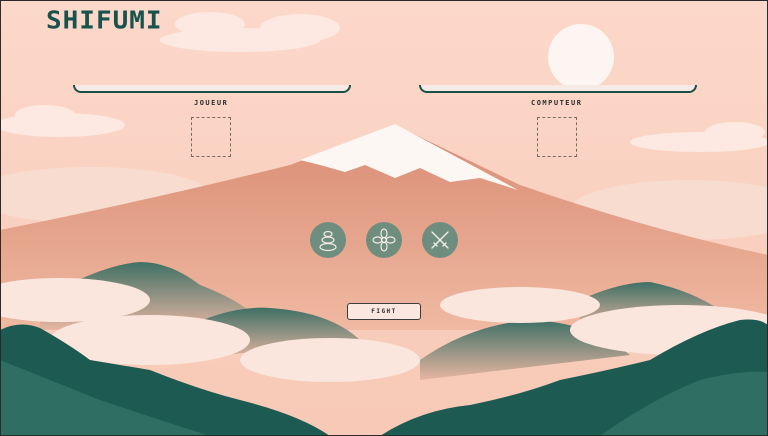 The height and width of the screenshot is (436, 768). What do you see at coordinates (558, 89) in the screenshot?
I see `computer-health-bar` at bounding box center [558, 89].